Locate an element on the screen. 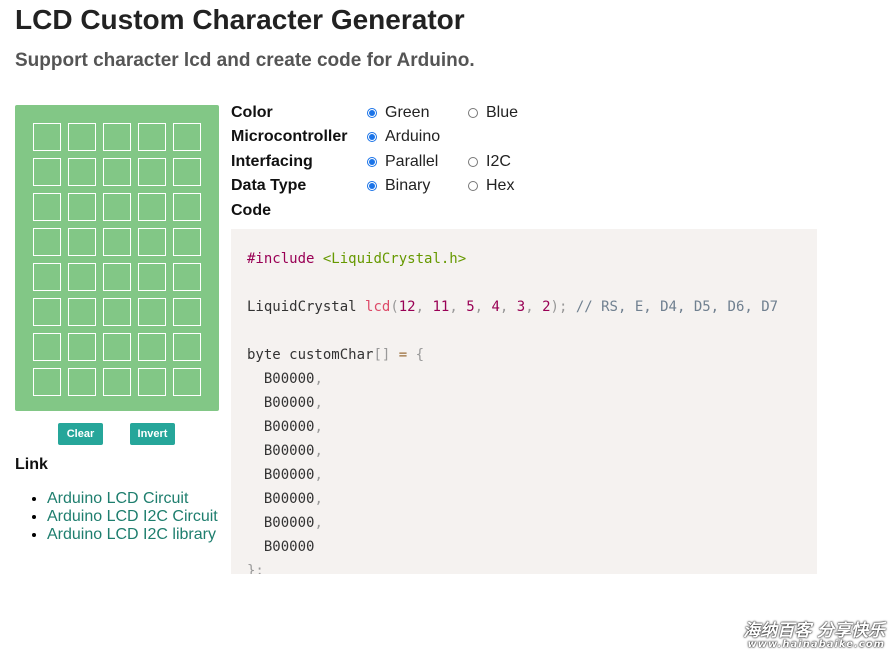 The height and width of the screenshot is (654, 891). radio-interfacing-i2c: I2C is located at coordinates (489, 162).